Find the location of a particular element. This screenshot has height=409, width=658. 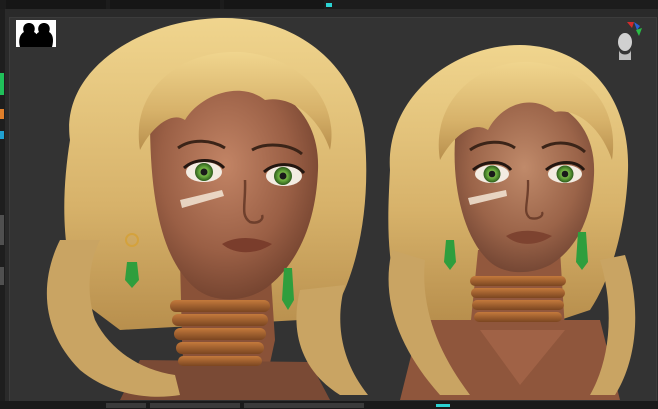

bottom-active-indicator is located at coordinates (443, 405).